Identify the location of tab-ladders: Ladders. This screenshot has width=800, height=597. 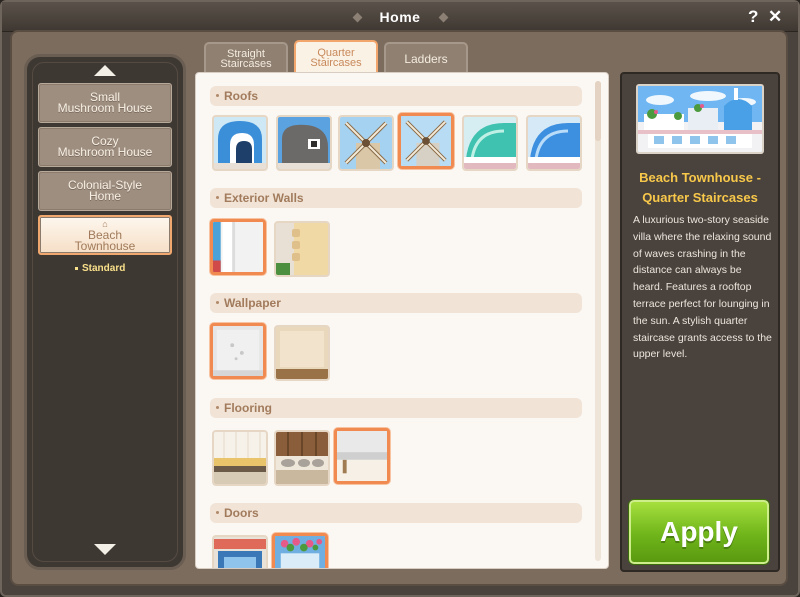
(426, 58).